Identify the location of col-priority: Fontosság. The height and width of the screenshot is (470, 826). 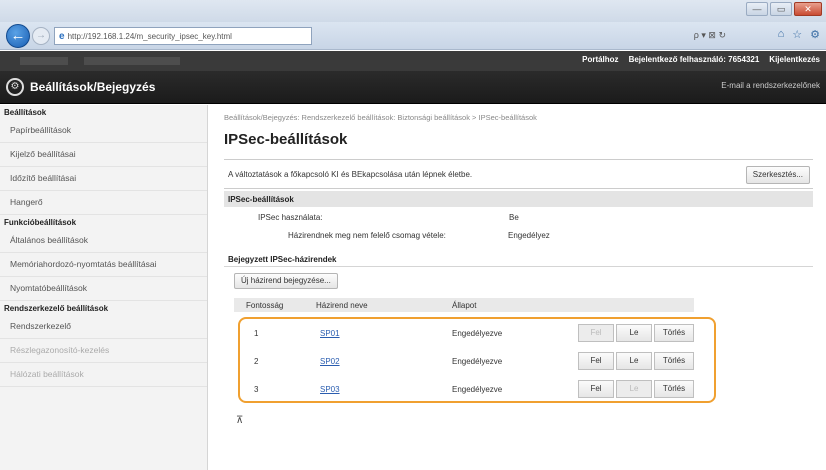
(265, 305).